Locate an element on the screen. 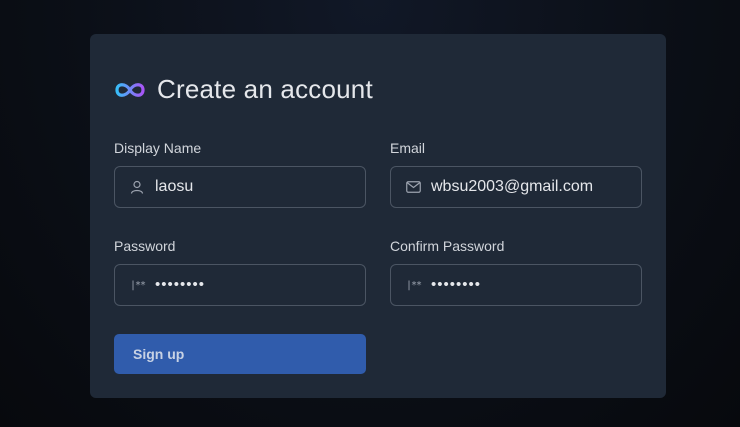  display-name-input: laosu is located at coordinates (240, 187).